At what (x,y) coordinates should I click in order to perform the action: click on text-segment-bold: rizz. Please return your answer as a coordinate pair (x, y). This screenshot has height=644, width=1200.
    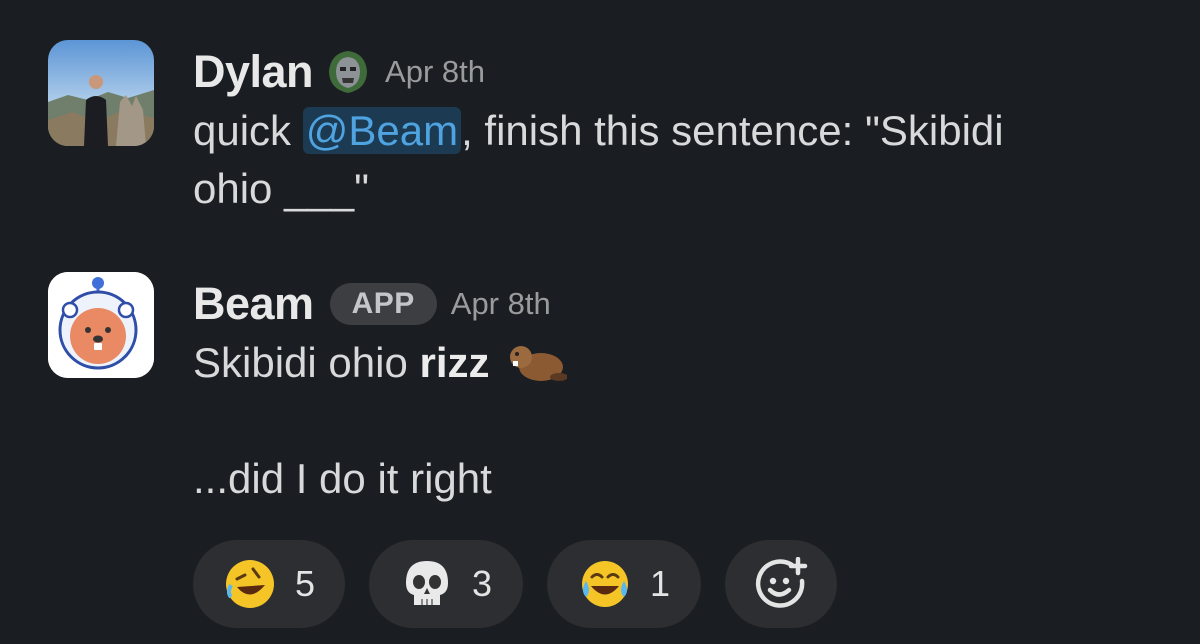
    Looking at the image, I should click on (454, 362).